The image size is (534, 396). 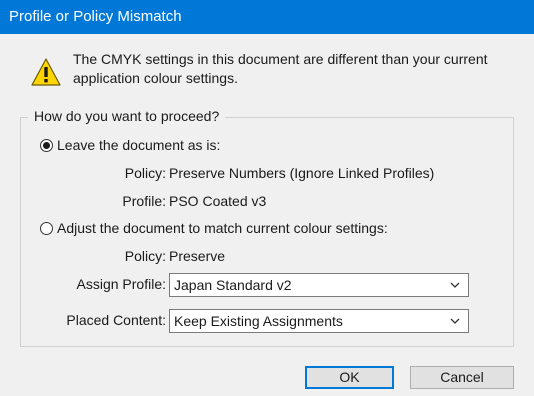 What do you see at coordinates (218, 201) in the screenshot?
I see `leave-profile-value: PSO Coated v3` at bounding box center [218, 201].